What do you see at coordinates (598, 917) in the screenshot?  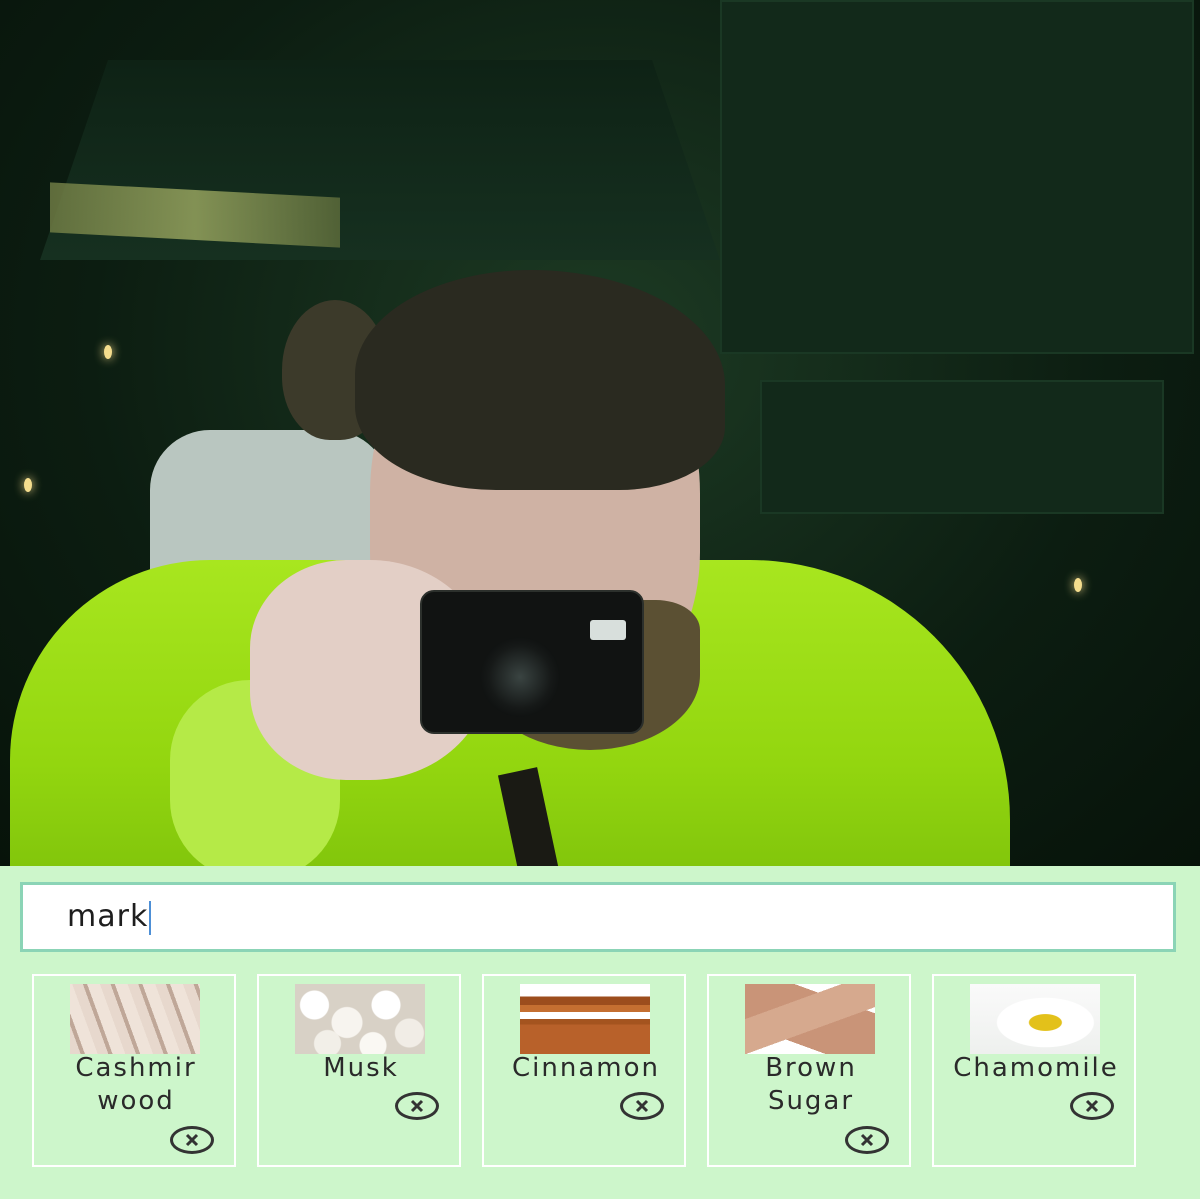 I see `search-input: mark` at bounding box center [598, 917].